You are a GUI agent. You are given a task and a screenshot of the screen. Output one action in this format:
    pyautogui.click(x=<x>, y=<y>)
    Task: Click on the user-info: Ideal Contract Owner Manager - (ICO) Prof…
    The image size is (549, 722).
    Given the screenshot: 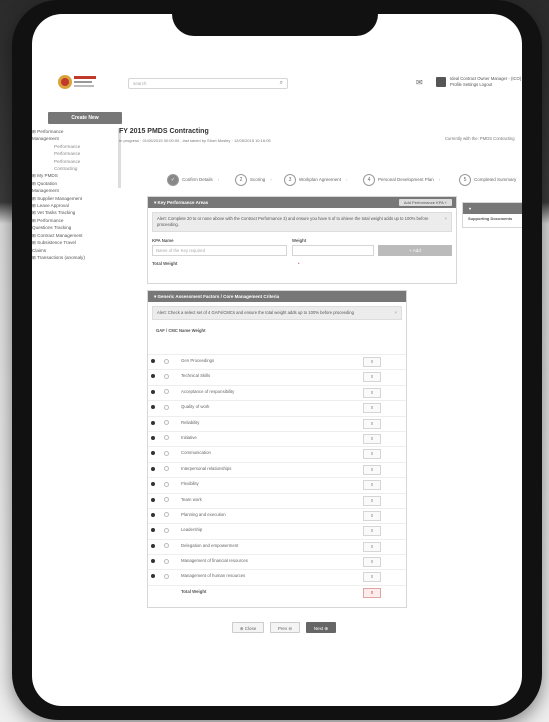 What is the action you would take?
    pyautogui.click(x=485, y=82)
    